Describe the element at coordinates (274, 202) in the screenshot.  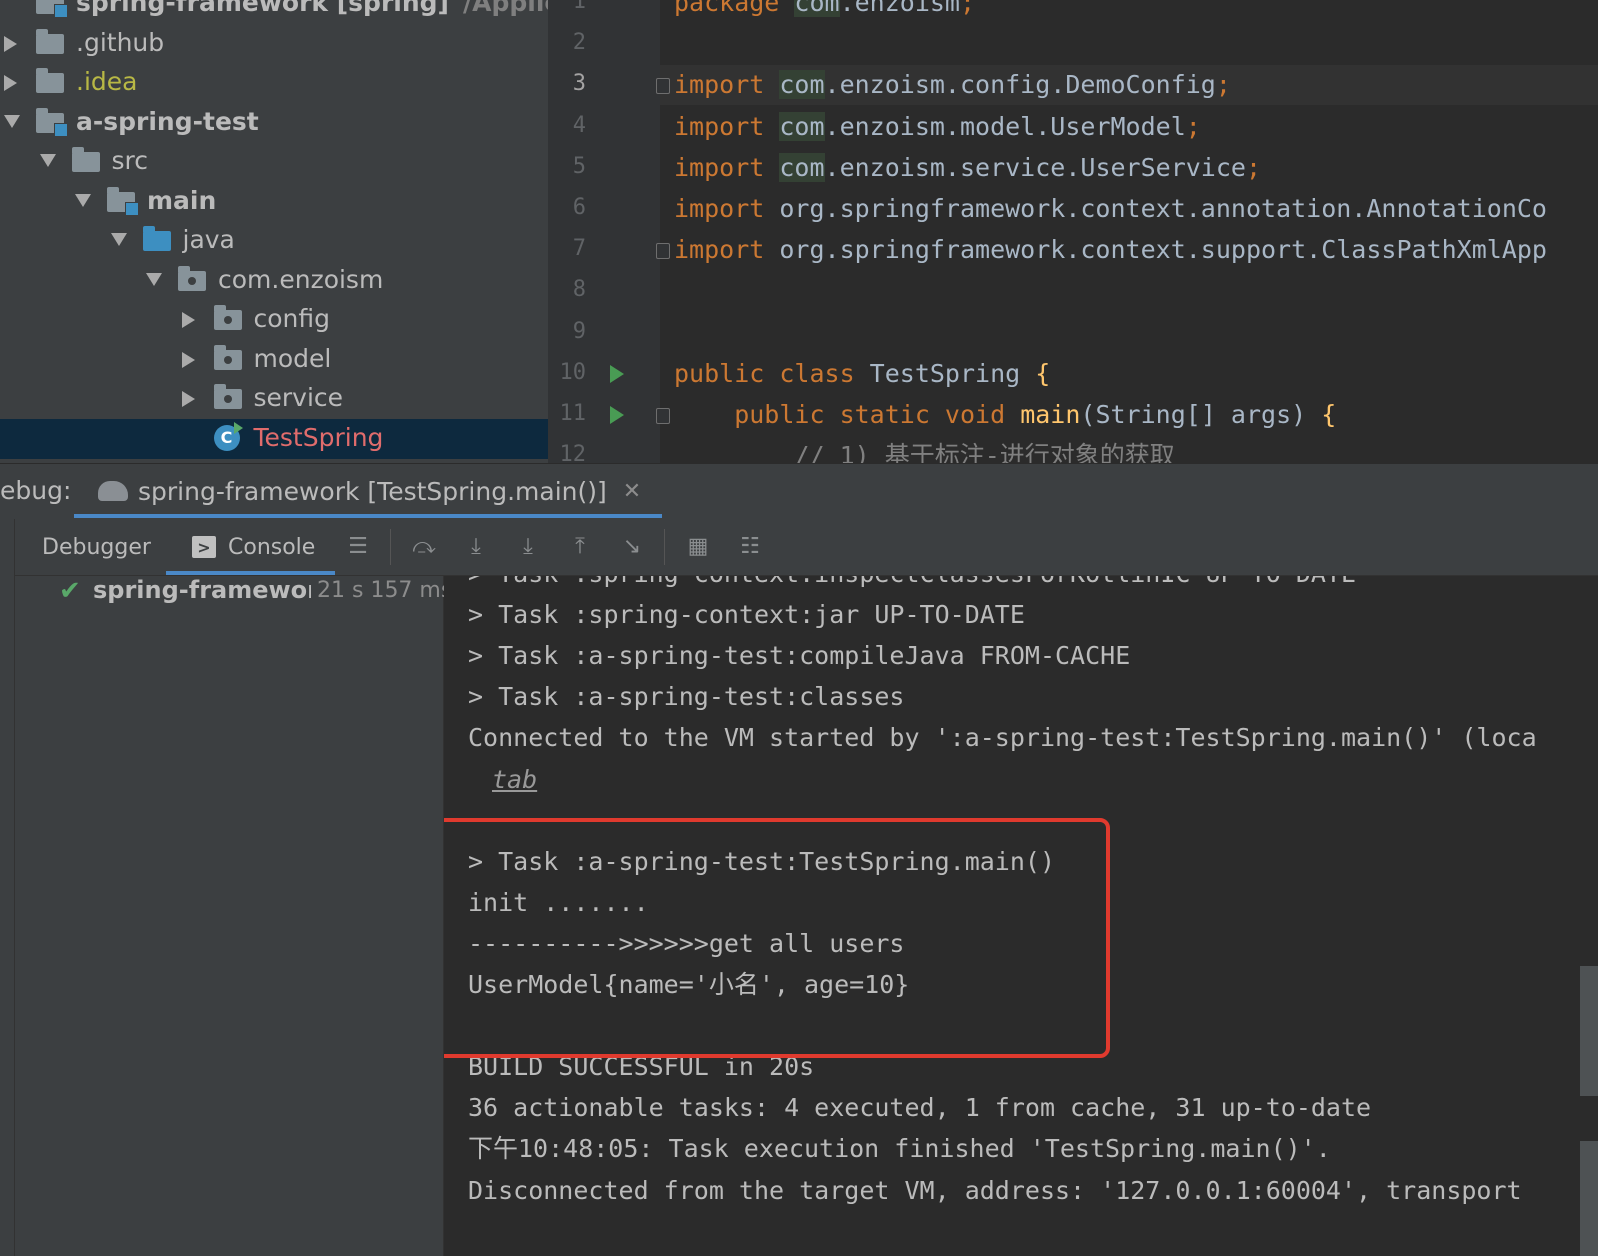
I see `tree-item: main` at that location.